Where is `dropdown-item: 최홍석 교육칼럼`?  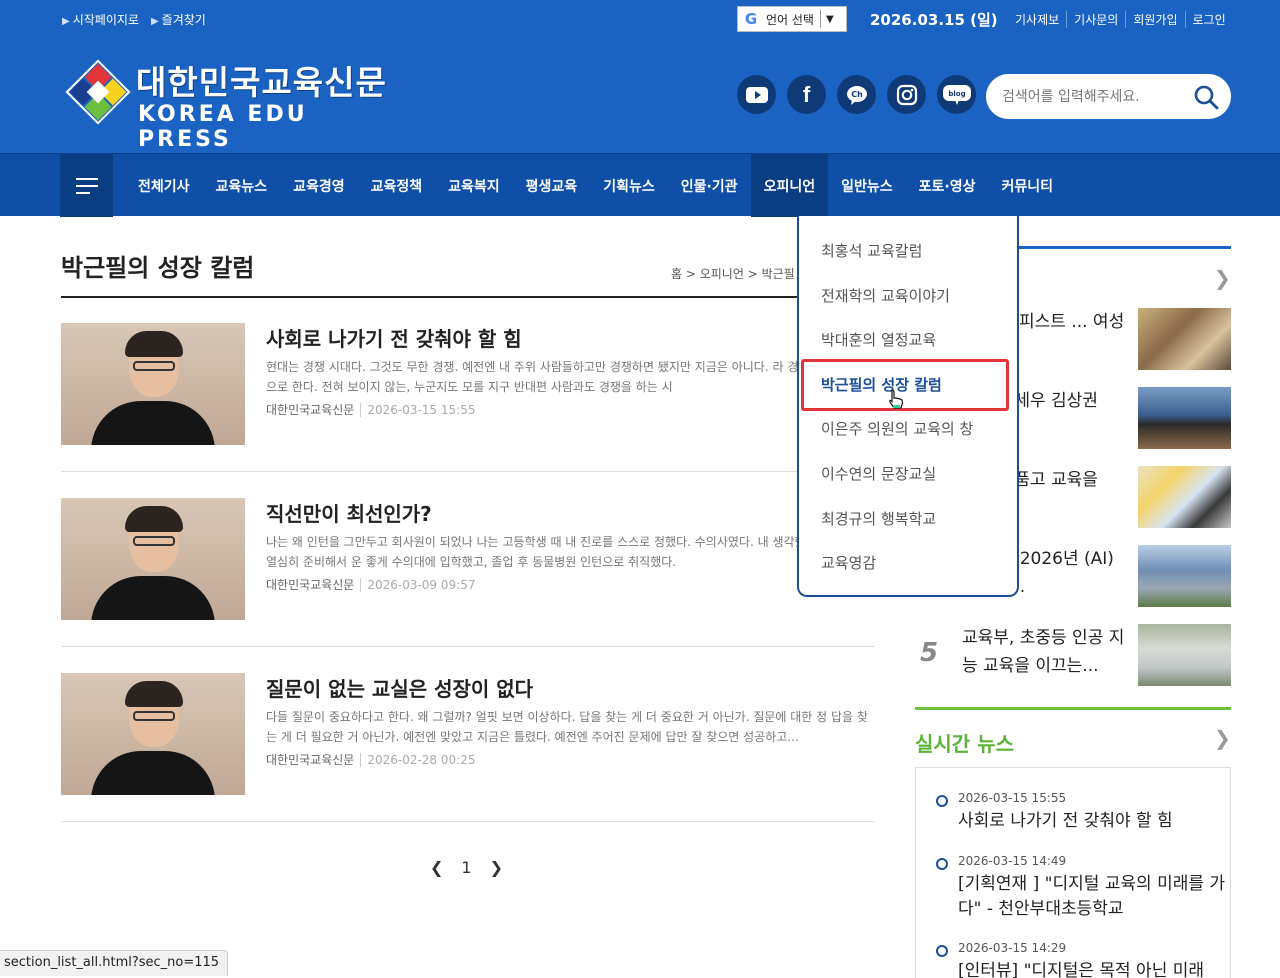 dropdown-item: 최홍석 교육칼럼 is located at coordinates (871, 250).